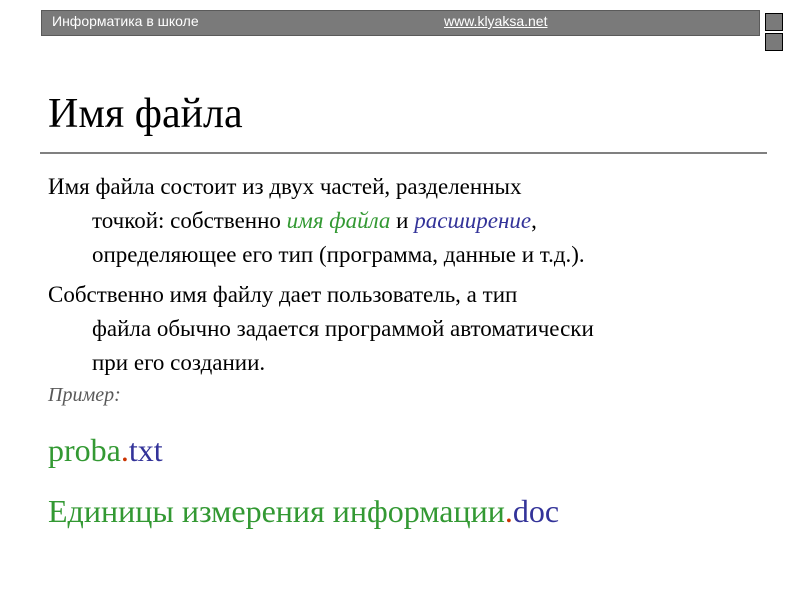 This screenshot has width=800, height=600. What do you see at coordinates (534, 220) in the screenshot?
I see `text-fragment: ,` at bounding box center [534, 220].